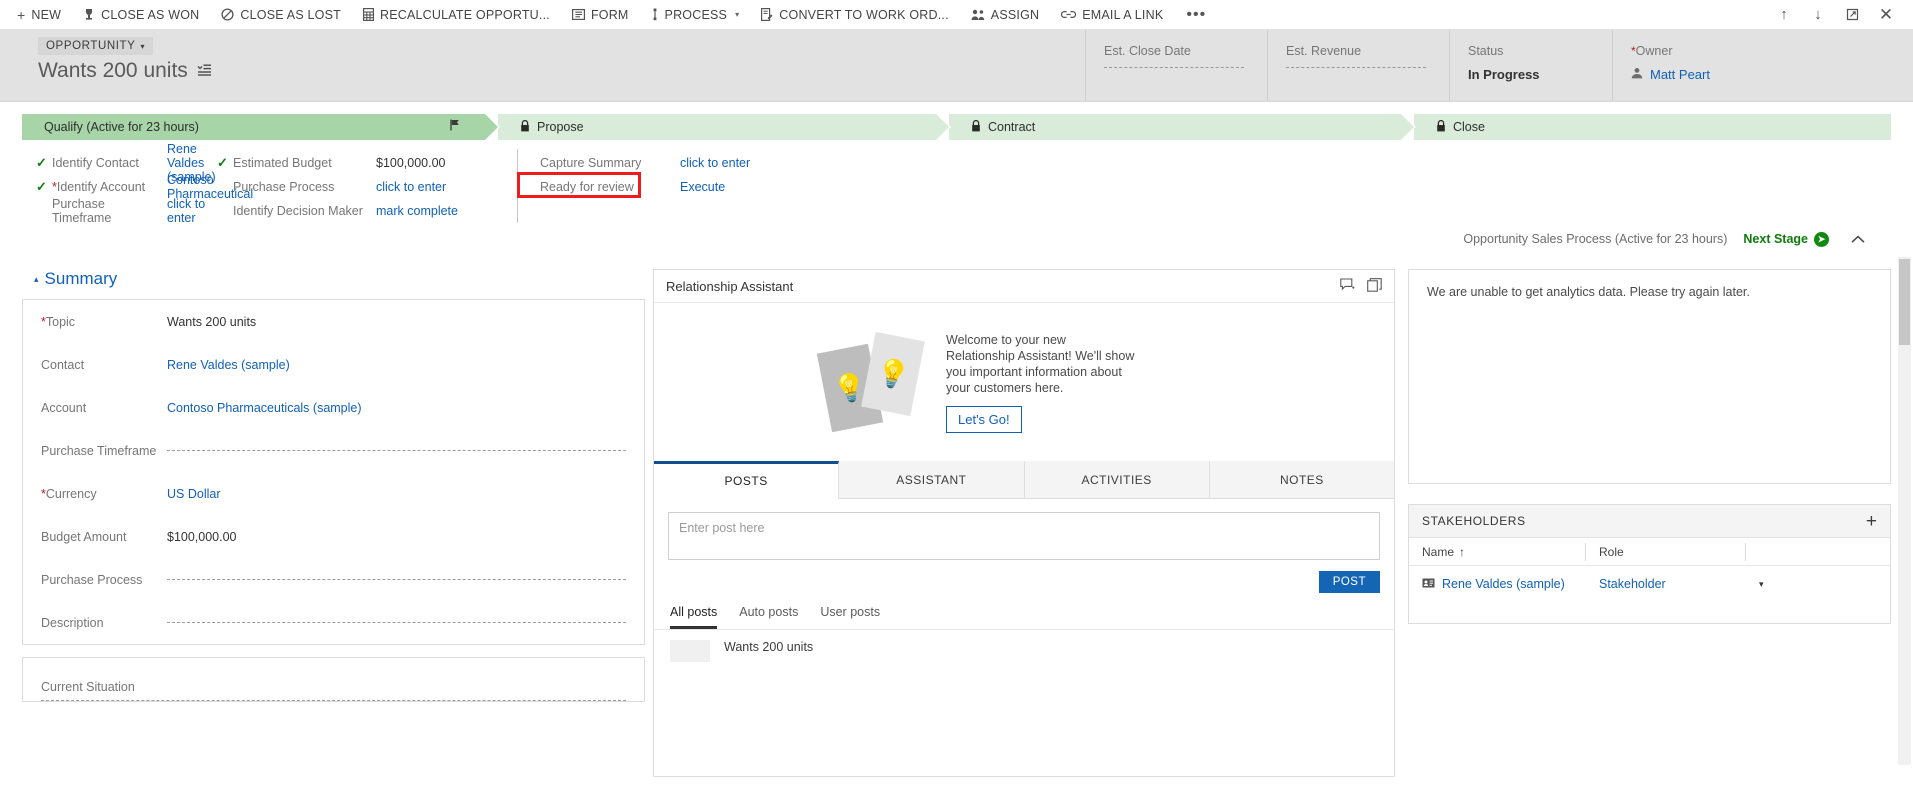 The image size is (1913, 786). I want to click on collapse-process-icon, so click(1858, 239).